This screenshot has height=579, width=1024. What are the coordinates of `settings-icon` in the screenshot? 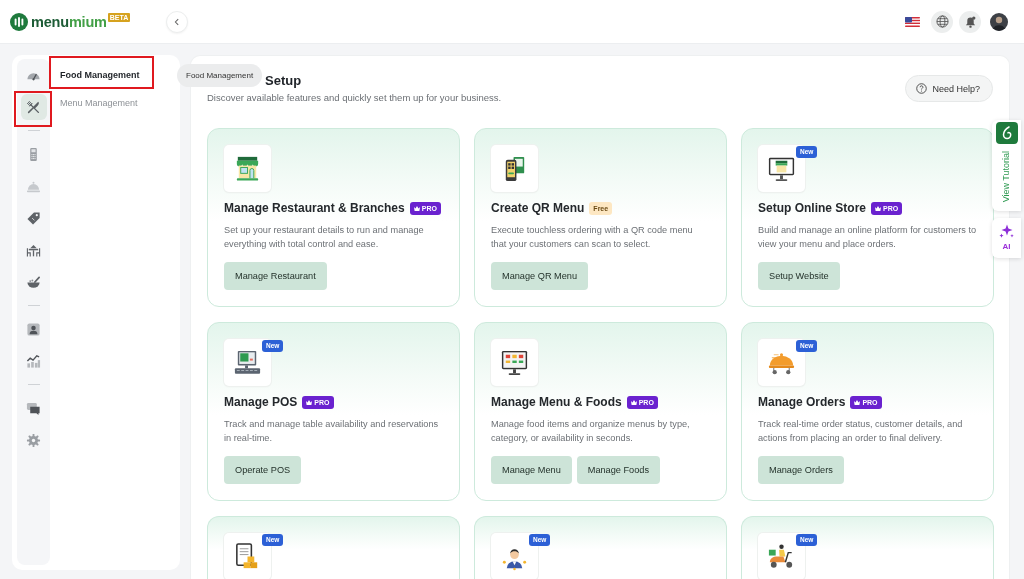 It's located at (33, 440).